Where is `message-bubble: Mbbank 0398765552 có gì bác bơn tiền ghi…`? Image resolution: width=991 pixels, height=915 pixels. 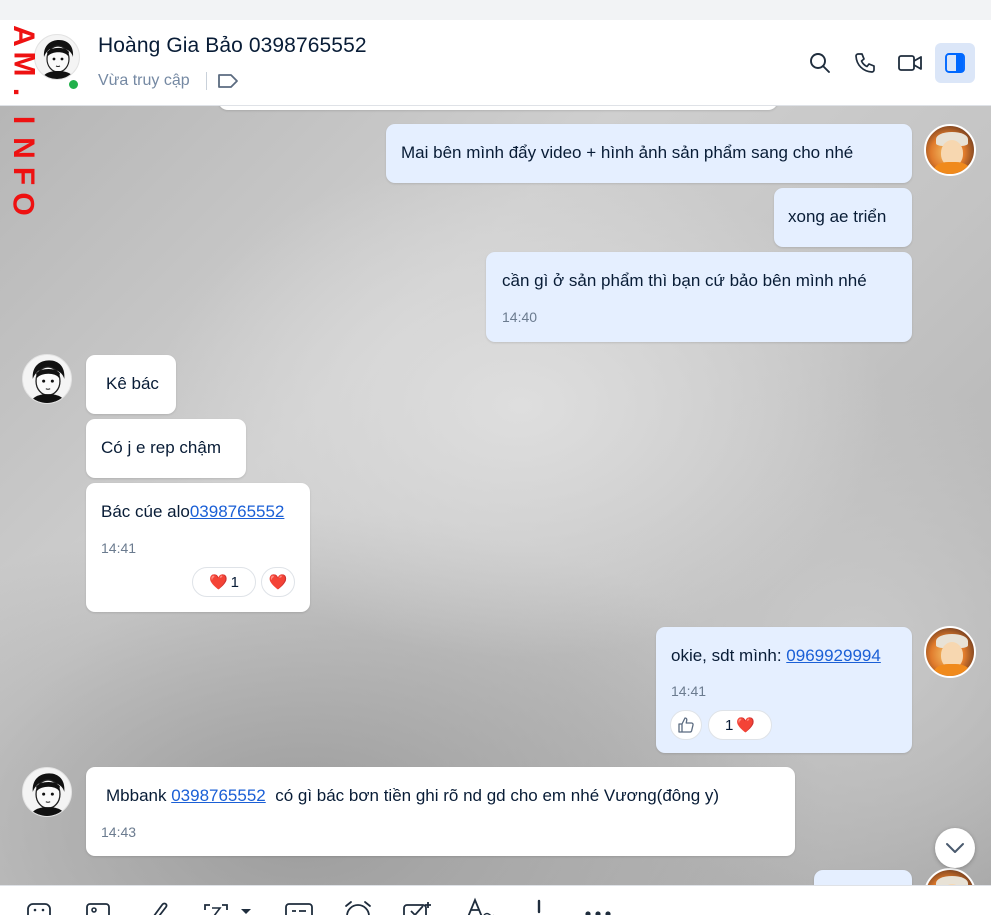 message-bubble: Mbbank 0398765552 có gì bác bơn tiền ghi… is located at coordinates (440, 811).